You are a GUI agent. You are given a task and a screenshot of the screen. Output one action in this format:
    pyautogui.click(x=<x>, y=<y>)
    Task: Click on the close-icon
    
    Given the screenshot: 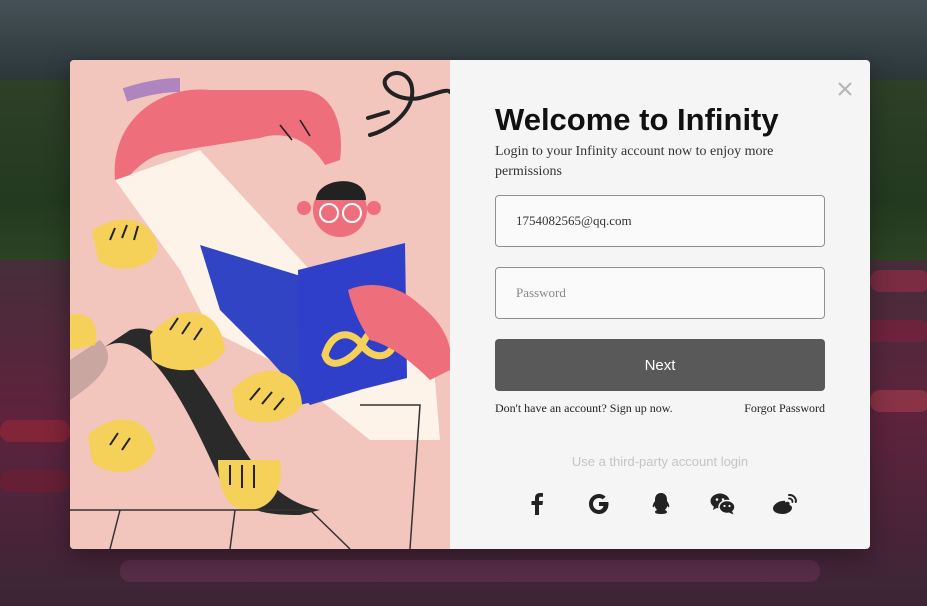 What is the action you would take?
    pyautogui.click(x=845, y=89)
    